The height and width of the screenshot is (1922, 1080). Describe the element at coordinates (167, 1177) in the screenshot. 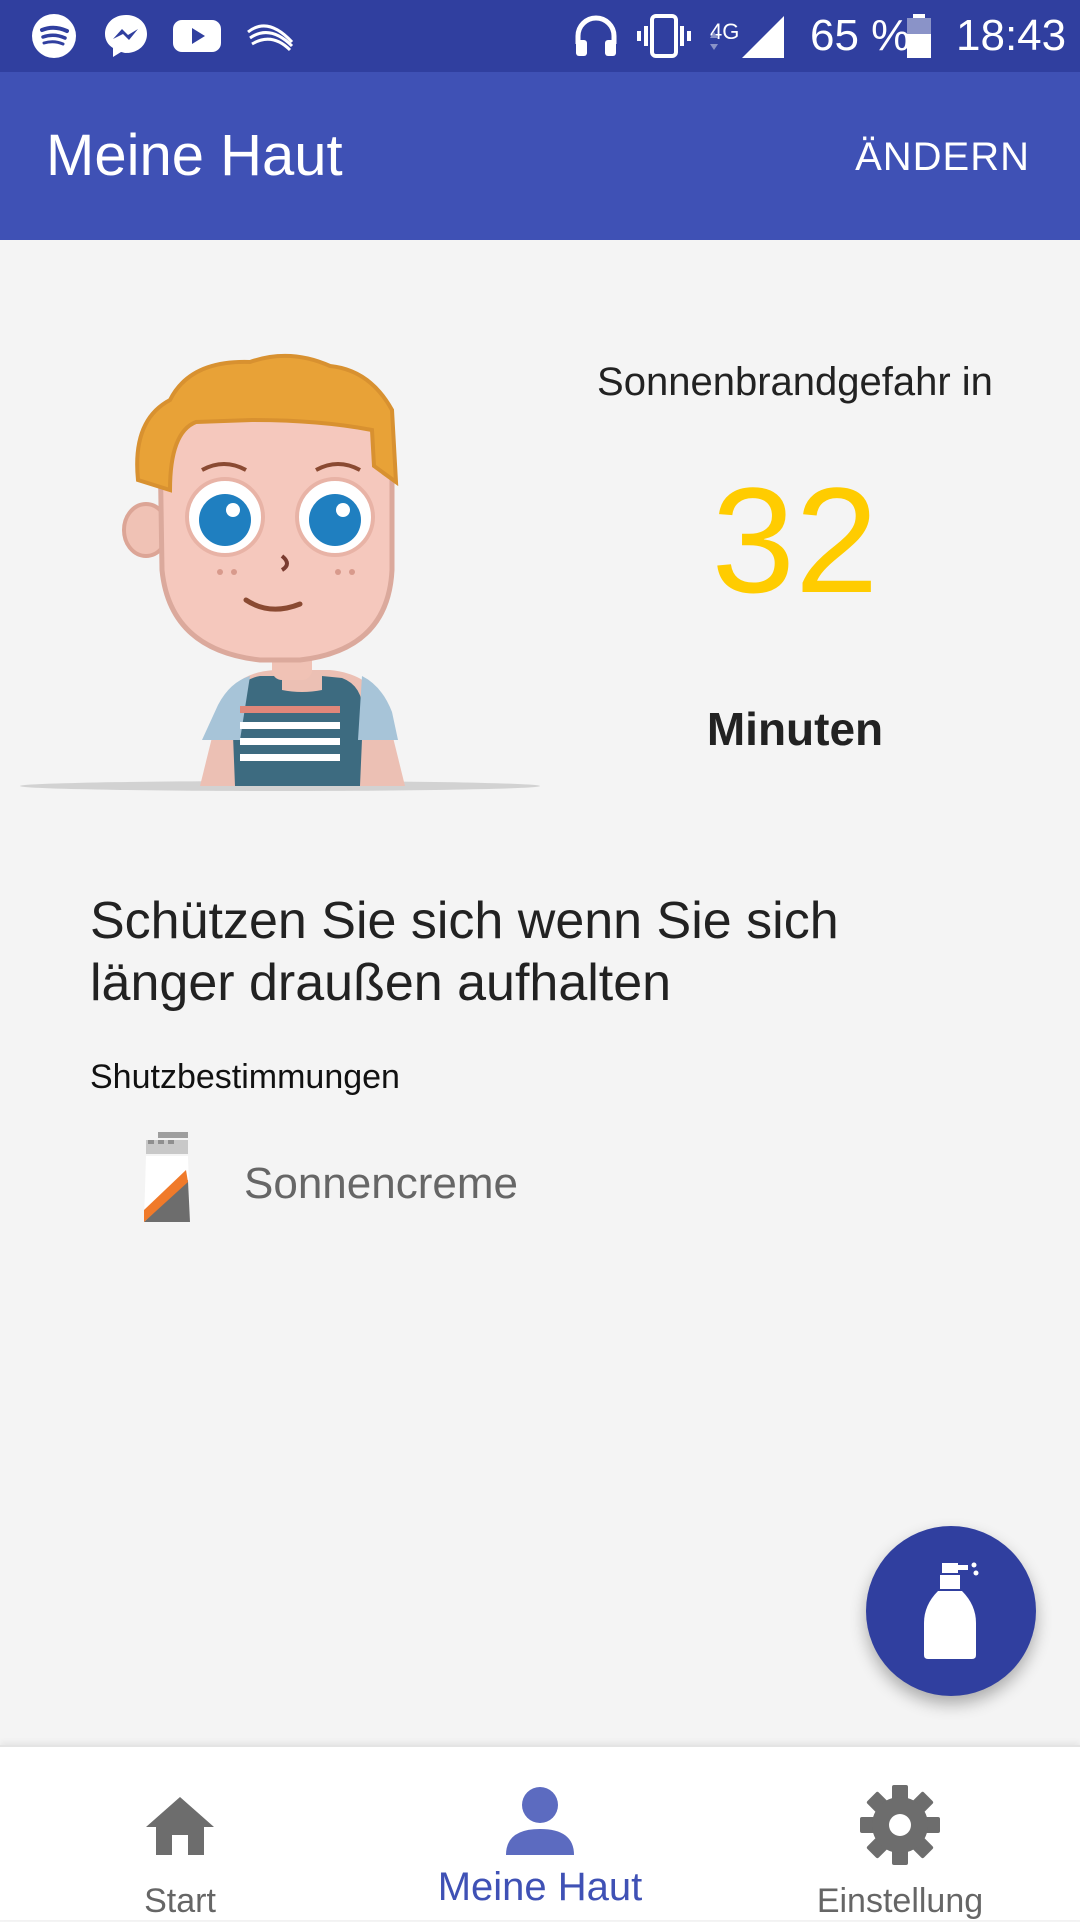

I see `sunscreen-icon` at that location.